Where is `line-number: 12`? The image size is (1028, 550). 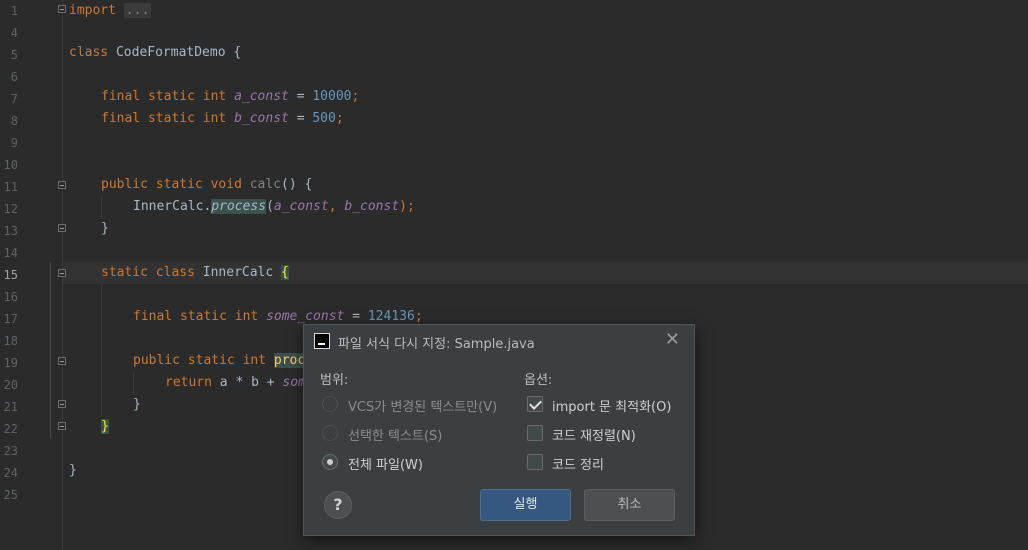 line-number: 12 is located at coordinates (10, 209).